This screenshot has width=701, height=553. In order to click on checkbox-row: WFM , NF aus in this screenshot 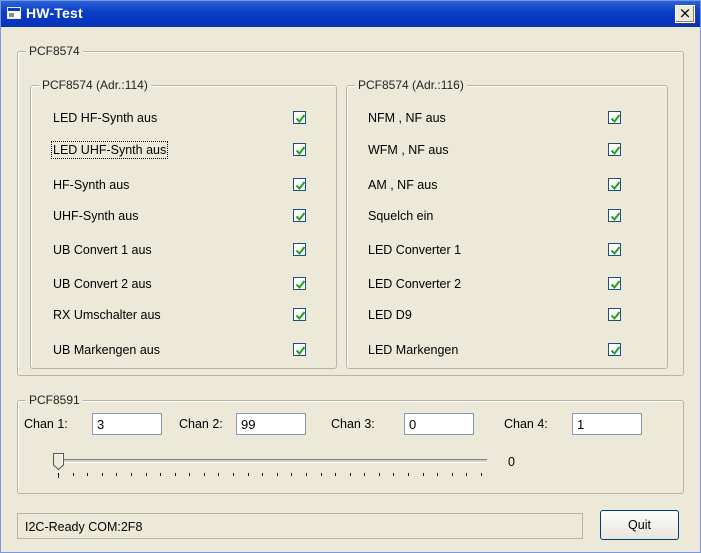, I will do `click(508, 151)`.